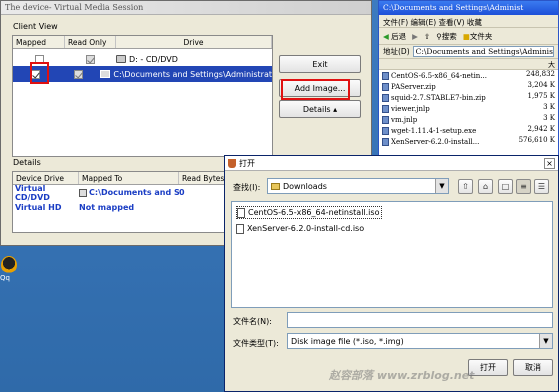 This screenshot has width=559, height=392. What do you see at coordinates (420, 320) in the screenshot?
I see `filename-input` at bounding box center [420, 320].